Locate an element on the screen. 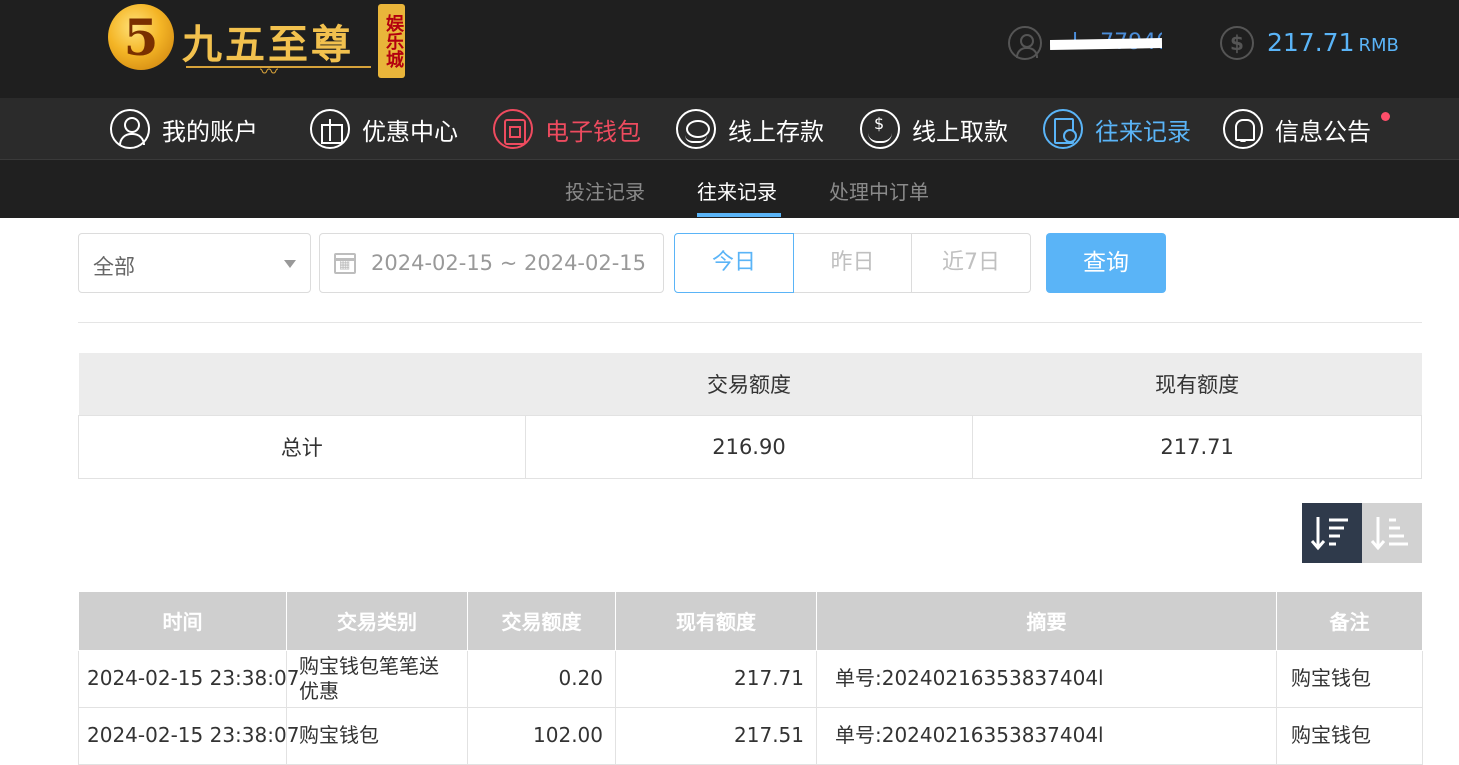 This screenshot has width=1459, height=765. summary-header-amount: 交易额度 is located at coordinates (749, 384).